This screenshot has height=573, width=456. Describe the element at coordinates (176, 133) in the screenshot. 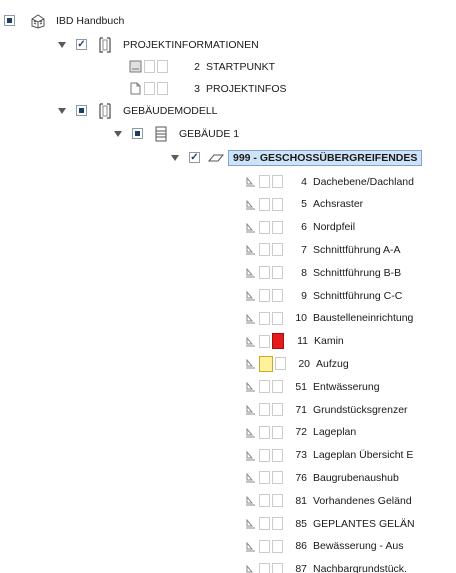

I see `tree-node-gebaeude-1: GEBÄUDE 1` at that location.